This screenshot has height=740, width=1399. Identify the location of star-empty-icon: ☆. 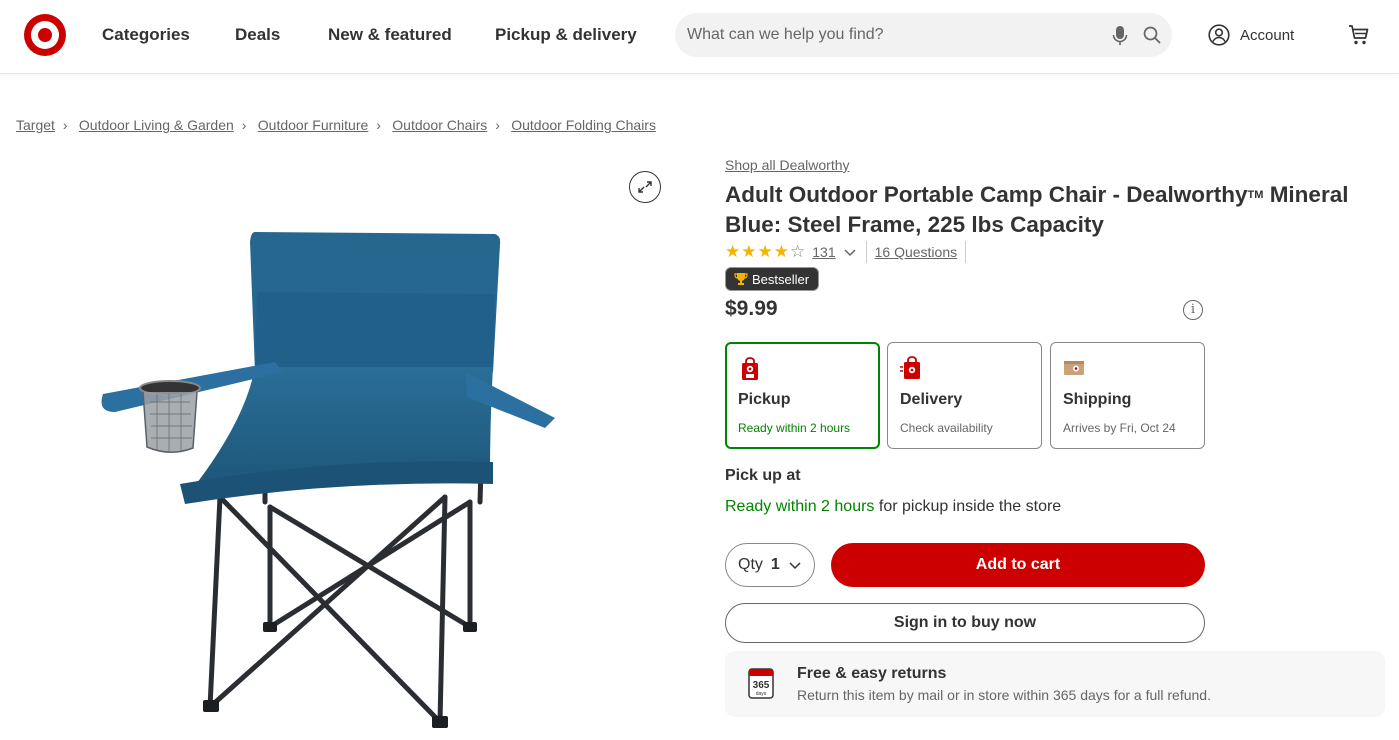
(798, 251).